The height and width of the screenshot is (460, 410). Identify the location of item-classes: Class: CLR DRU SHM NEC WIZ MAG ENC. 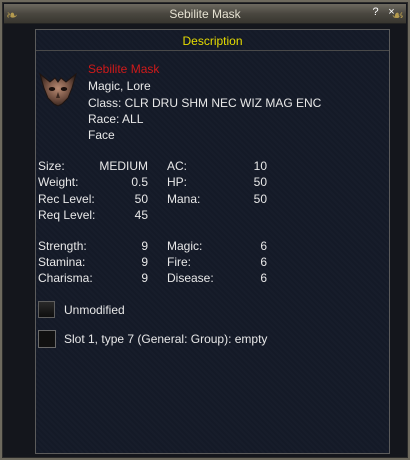
(205, 103).